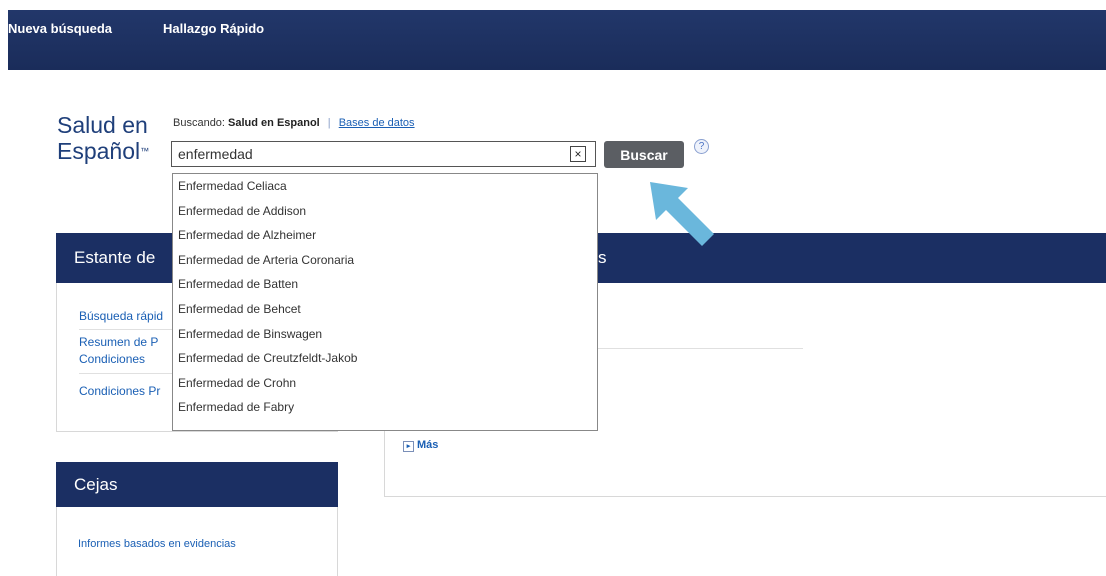  What do you see at coordinates (213, 28) in the screenshot?
I see `nav-quick-find: Hallazgo Rápido` at bounding box center [213, 28].